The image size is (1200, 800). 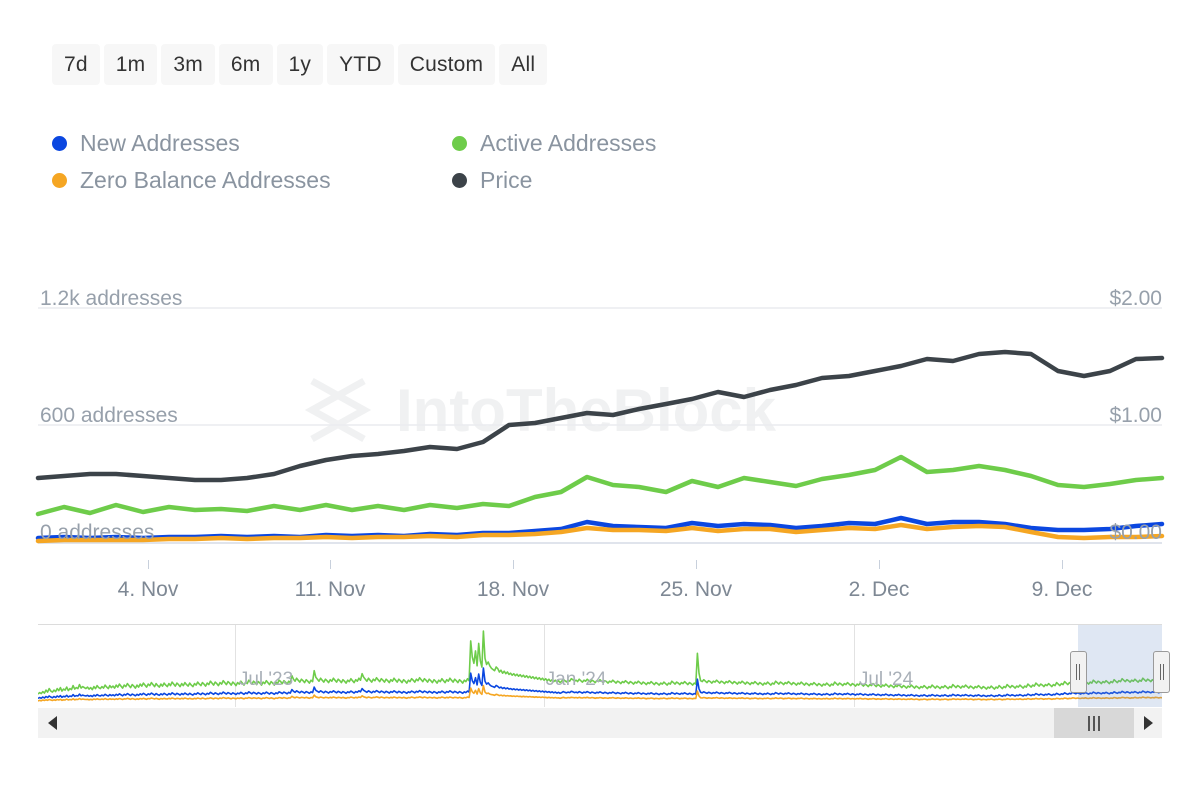 What do you see at coordinates (632, 180) in the screenshot?
I see `legend-item-price: Price` at bounding box center [632, 180].